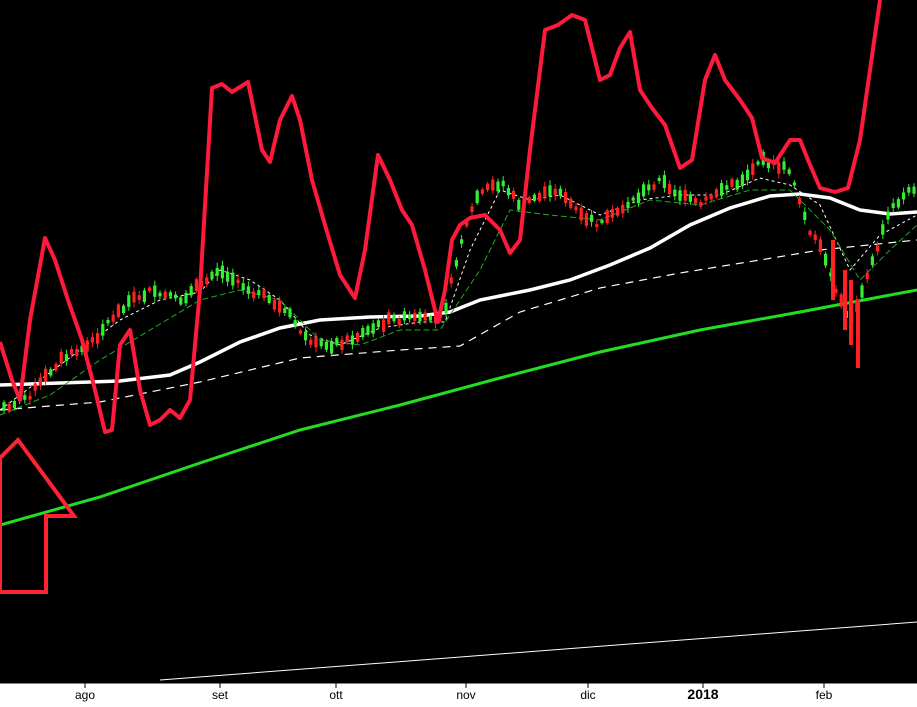  Describe the element at coordinates (824, 695) in the screenshot. I see `x-tick-label: feb` at that location.